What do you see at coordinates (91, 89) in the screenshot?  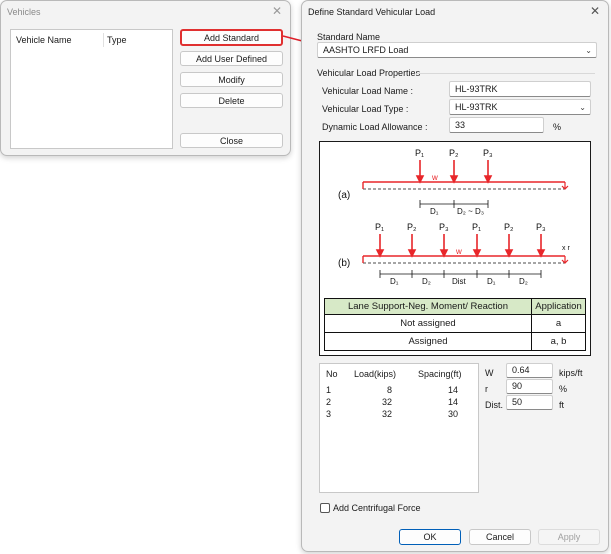 I see `vehicle-list: Vehicle Name Type` at bounding box center [91, 89].